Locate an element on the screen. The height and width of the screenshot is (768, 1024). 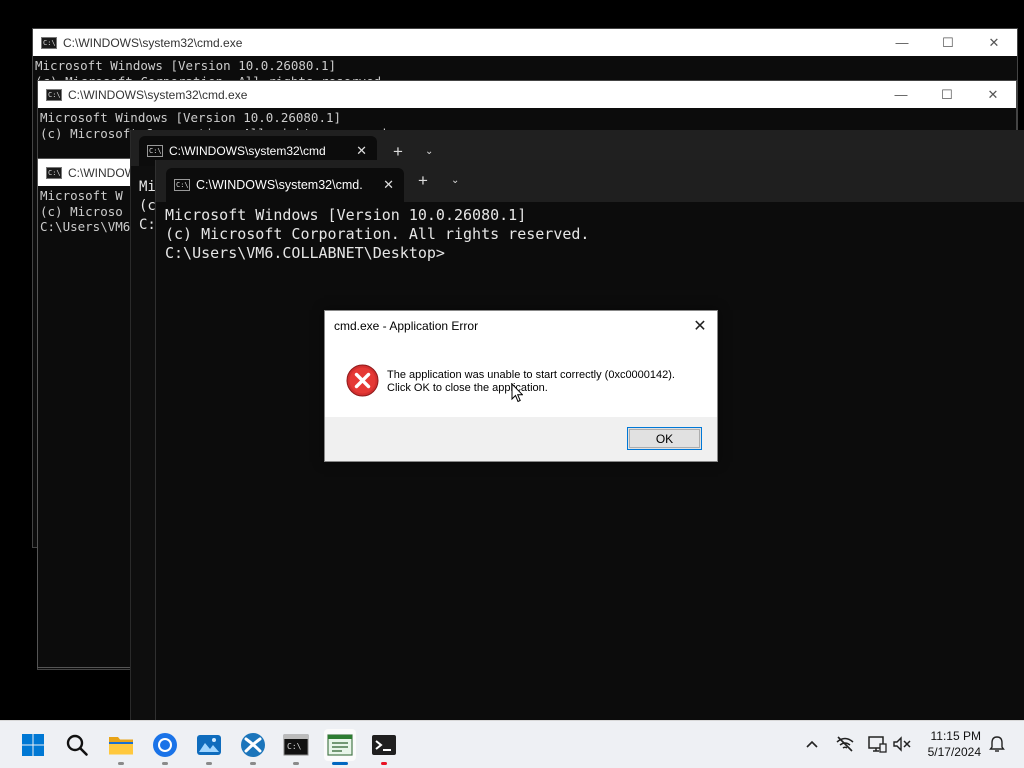
ok-button: OK is located at coordinates (664, 438).